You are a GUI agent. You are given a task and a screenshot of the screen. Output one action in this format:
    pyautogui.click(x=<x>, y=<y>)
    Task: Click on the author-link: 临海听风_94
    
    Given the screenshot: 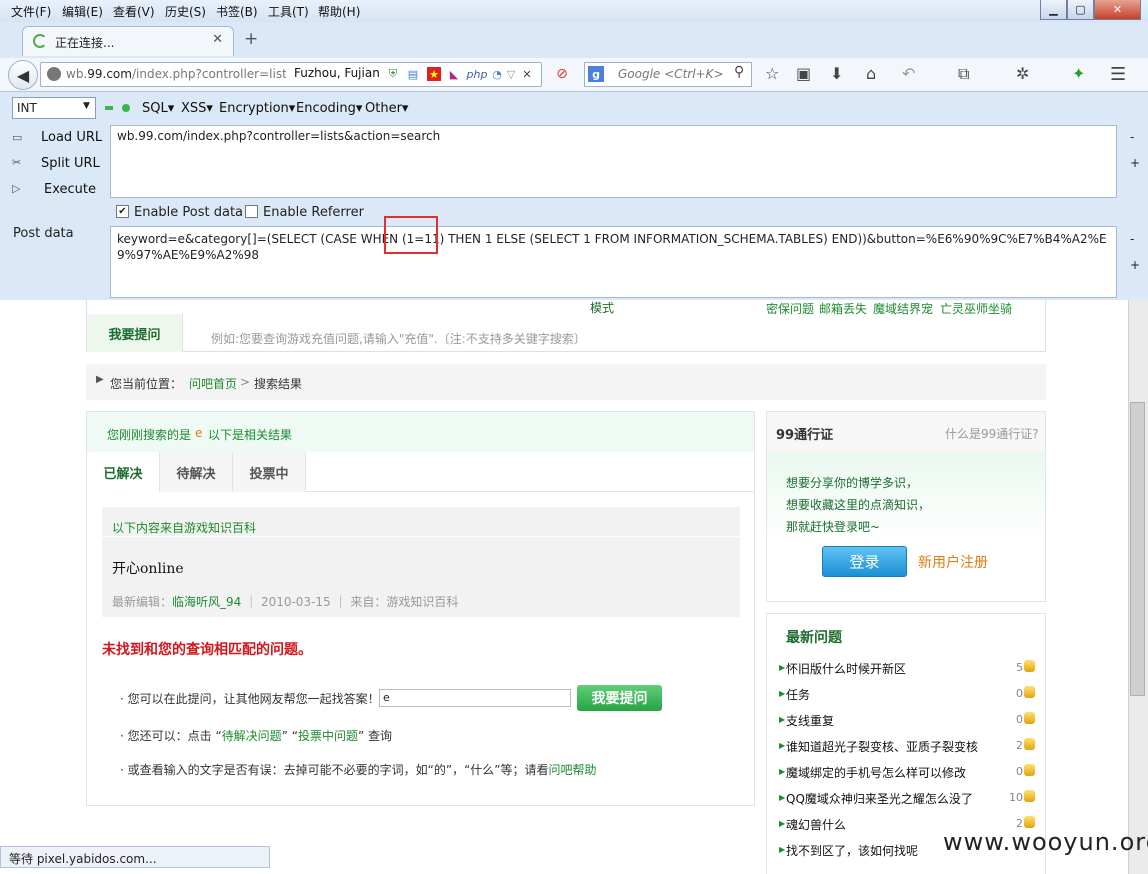 What is the action you would take?
    pyautogui.click(x=206, y=602)
    